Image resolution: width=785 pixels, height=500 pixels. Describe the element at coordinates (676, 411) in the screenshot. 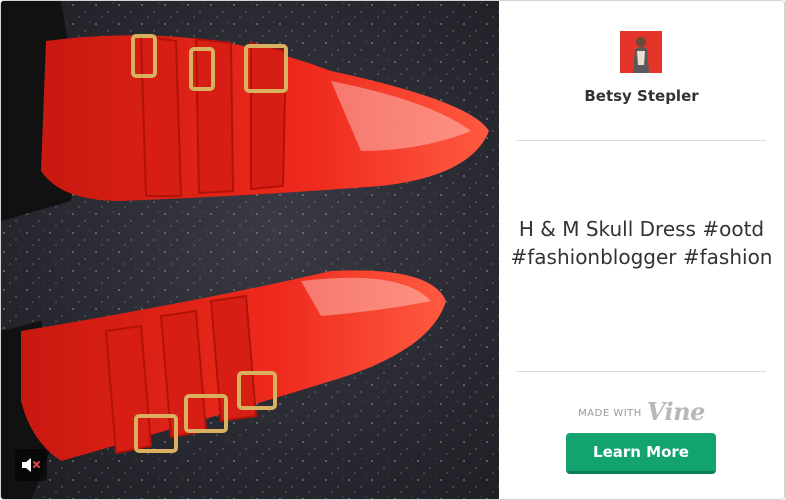

I see `vine-logo: Vine` at that location.